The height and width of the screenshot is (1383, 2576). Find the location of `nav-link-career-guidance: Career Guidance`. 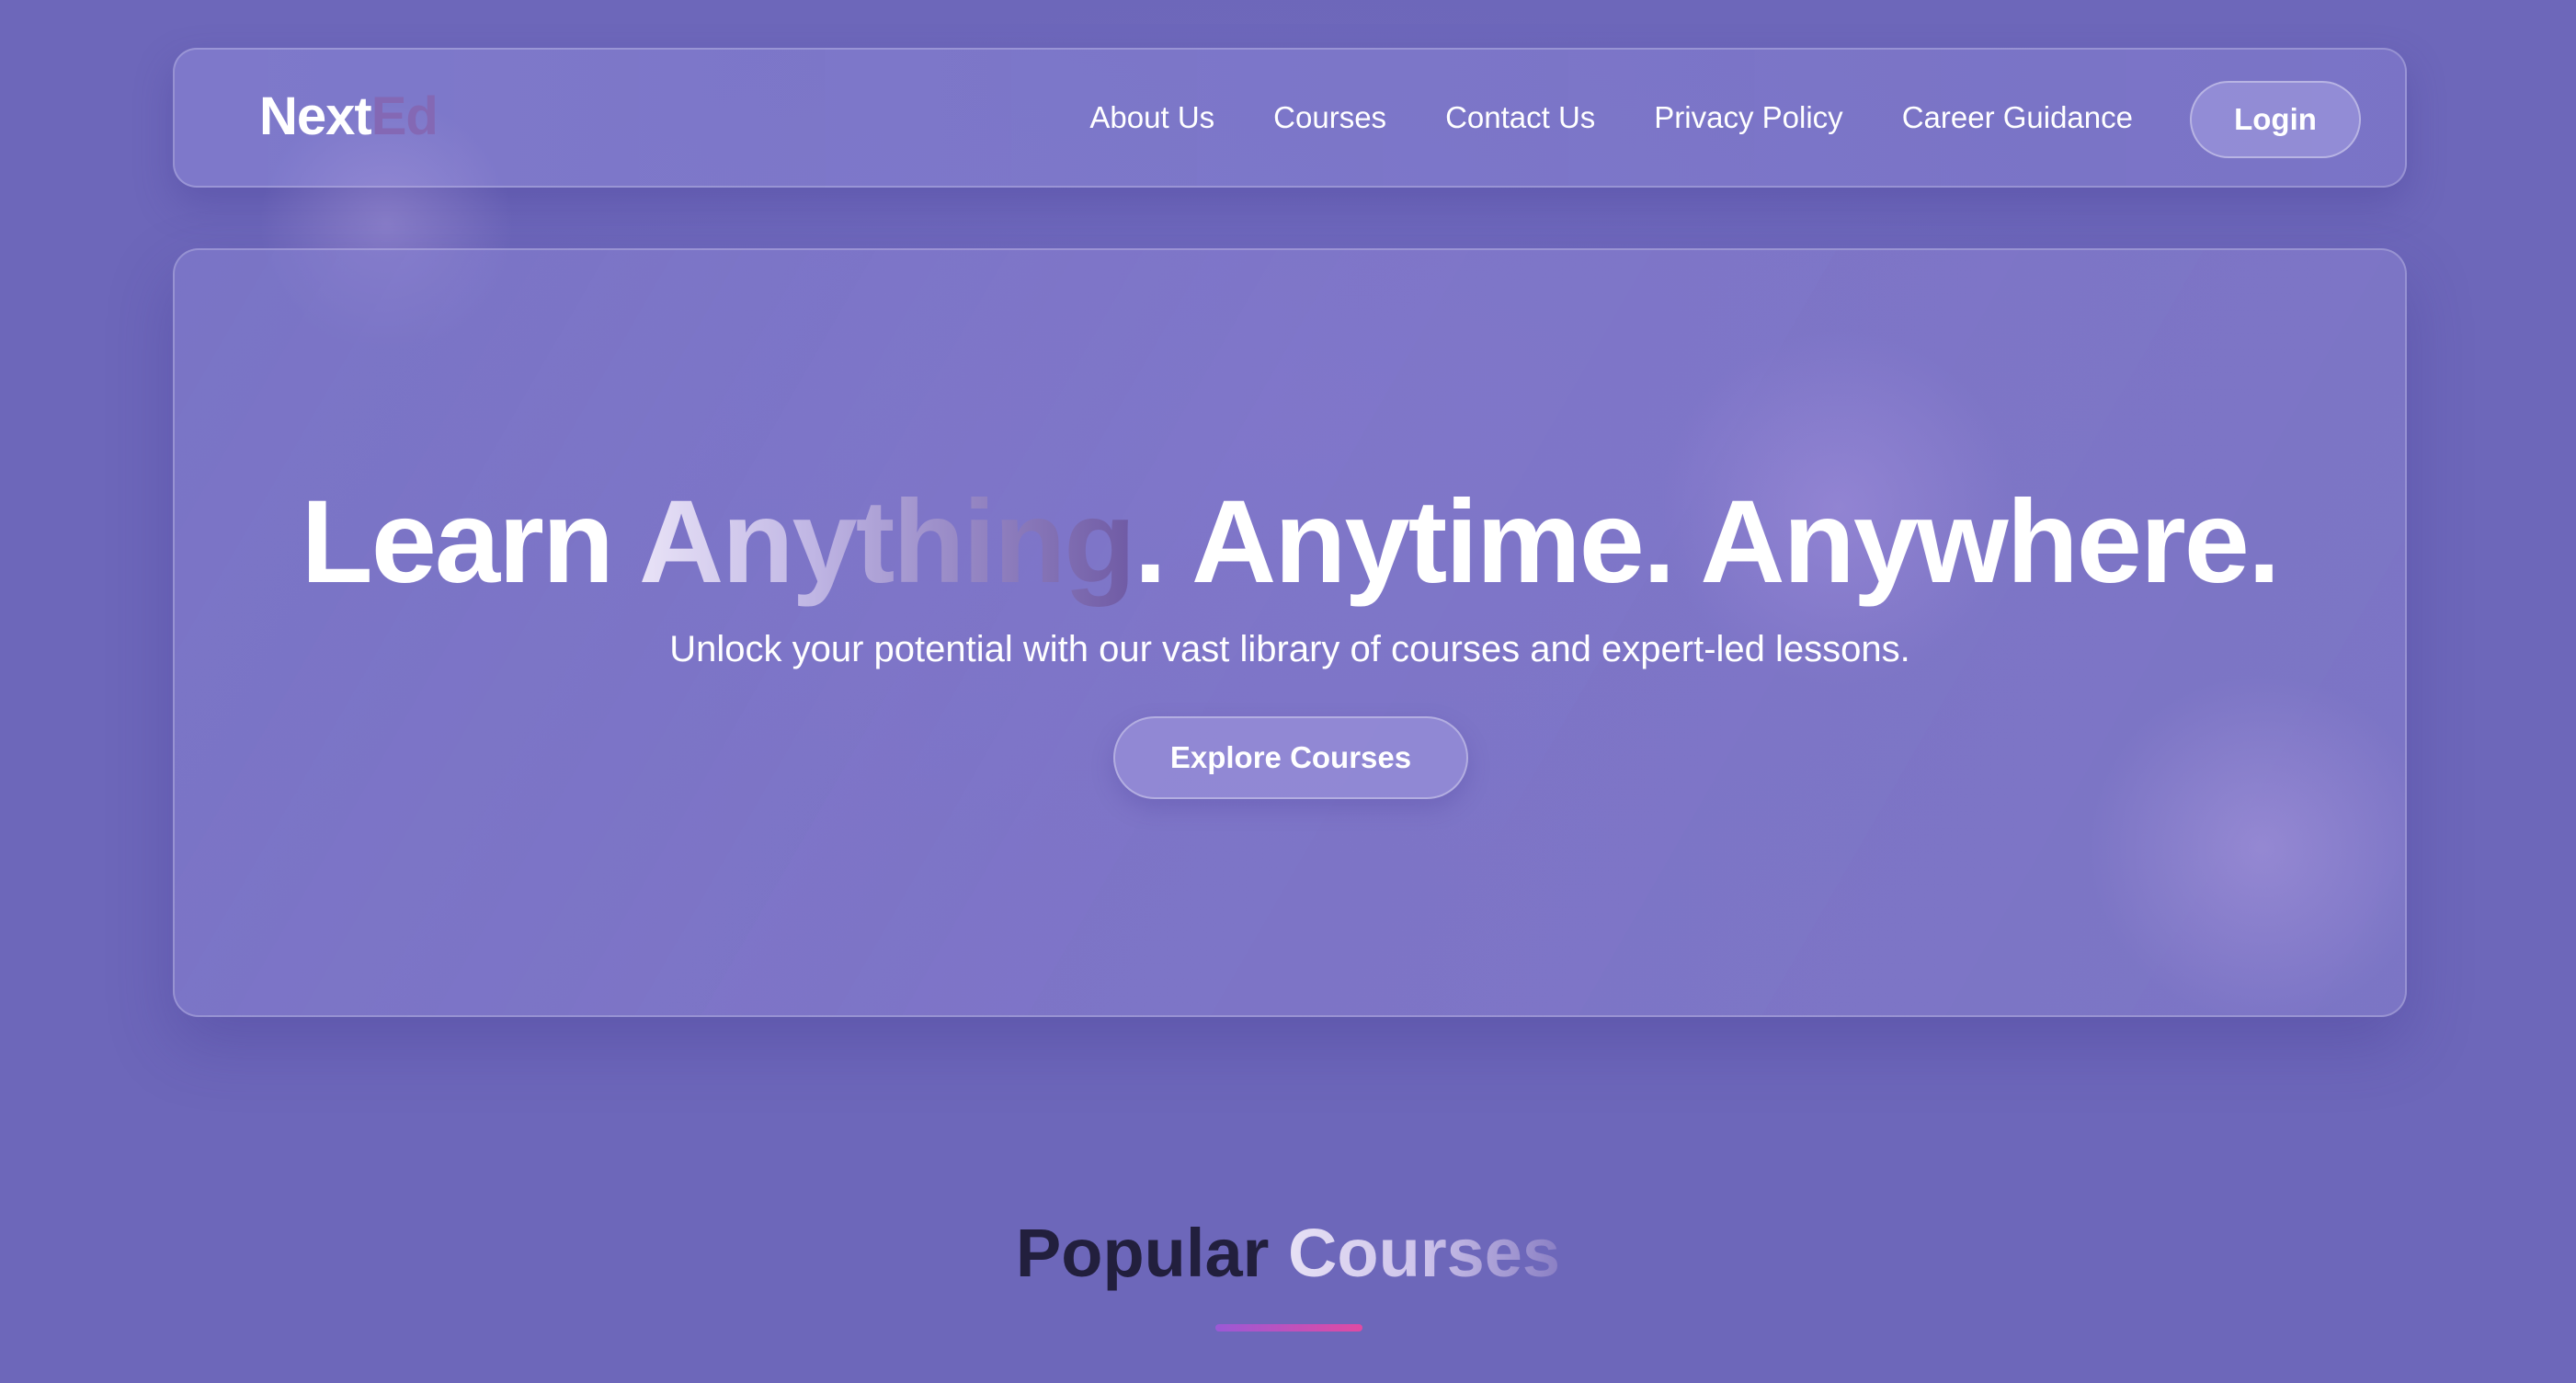

nav-link-career-guidance: Career Guidance is located at coordinates (2017, 117).